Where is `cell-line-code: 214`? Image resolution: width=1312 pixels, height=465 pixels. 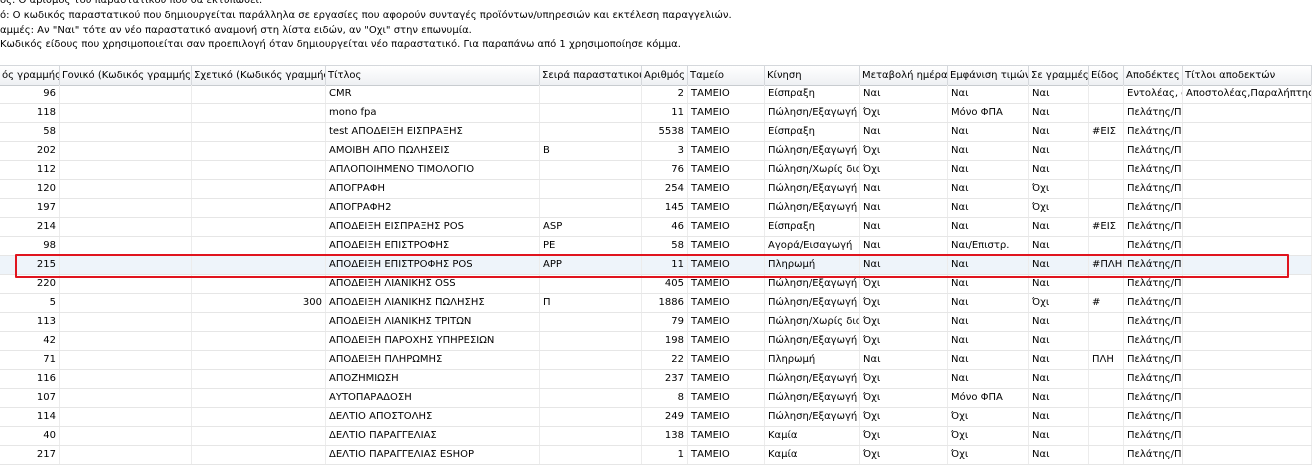 cell-line-code: 214 is located at coordinates (30, 227).